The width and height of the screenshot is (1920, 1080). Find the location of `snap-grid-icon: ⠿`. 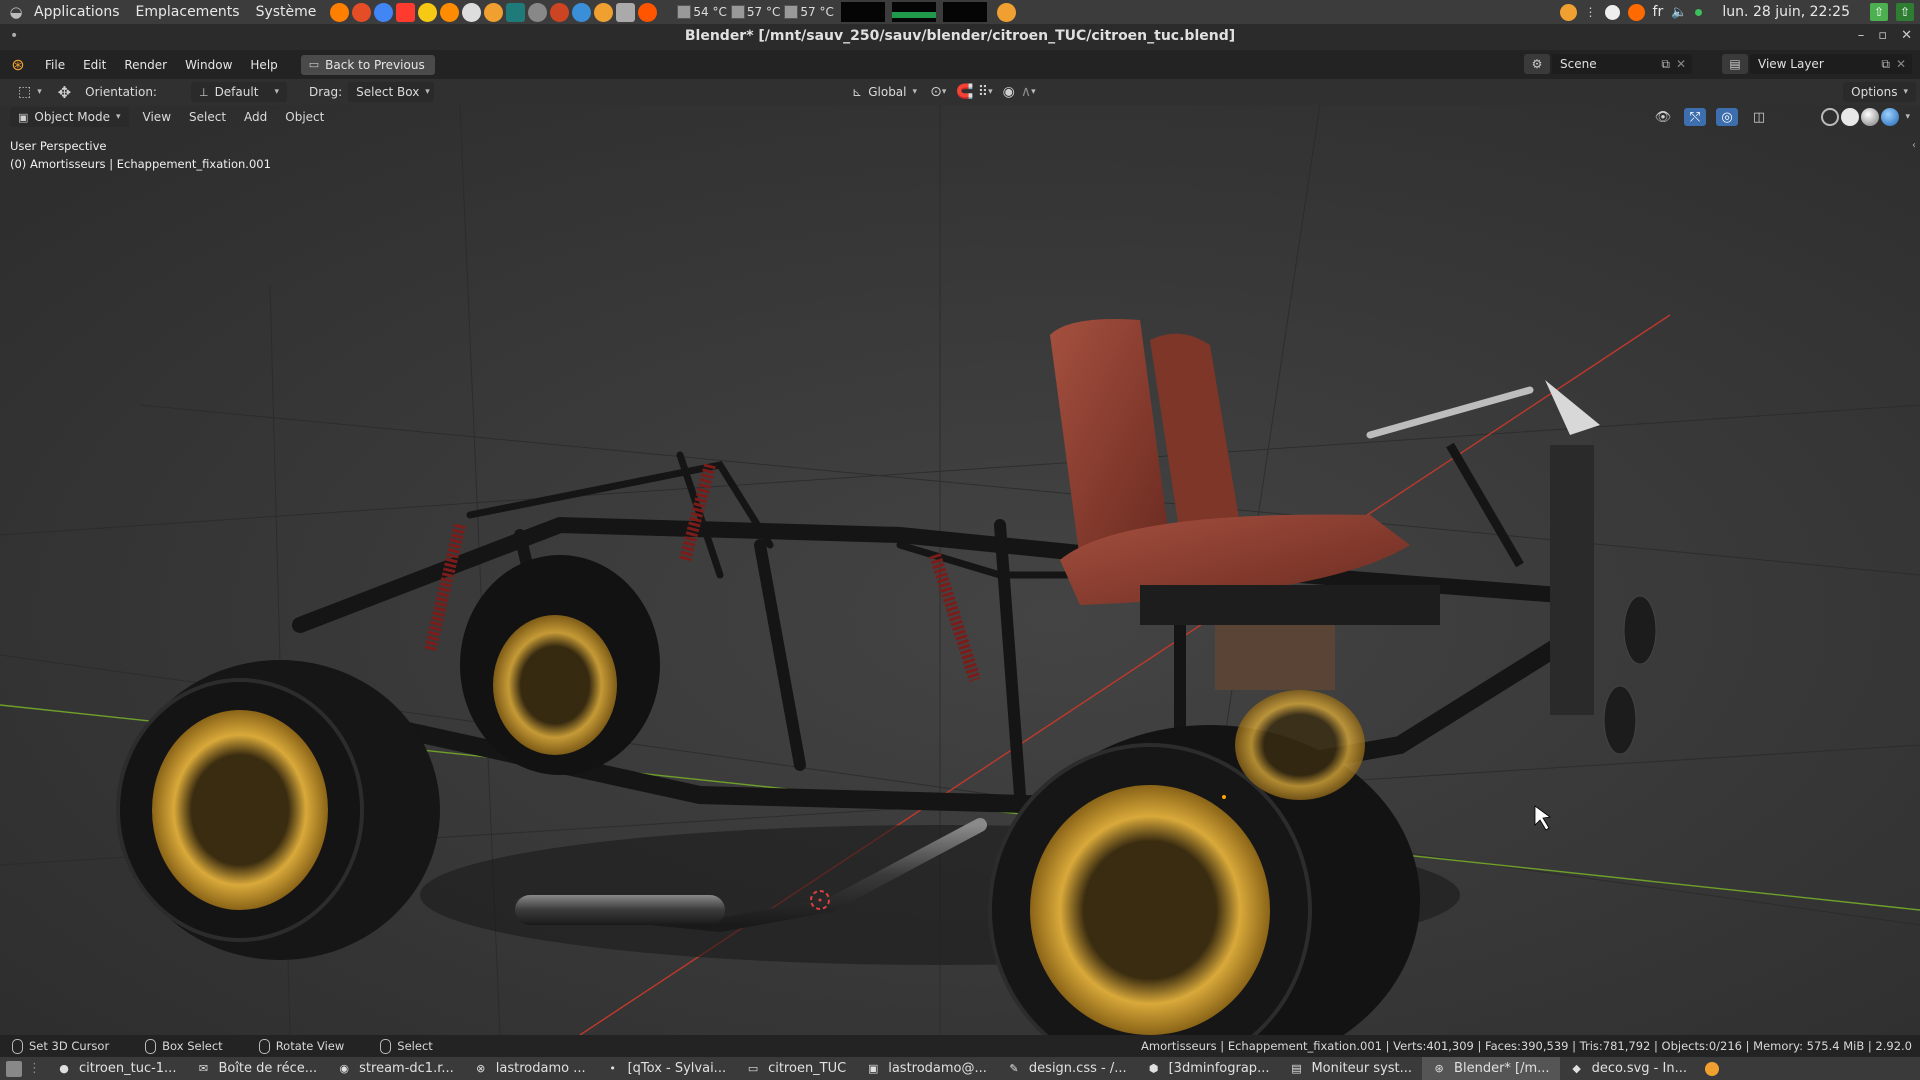

snap-grid-icon: ⠿ is located at coordinates (983, 92).